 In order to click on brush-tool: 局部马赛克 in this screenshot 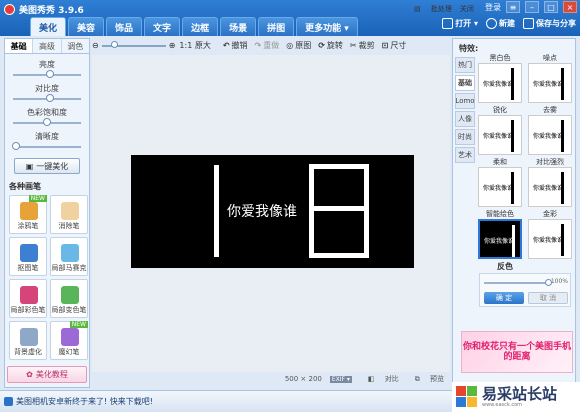, I will do `click(69, 256)`.